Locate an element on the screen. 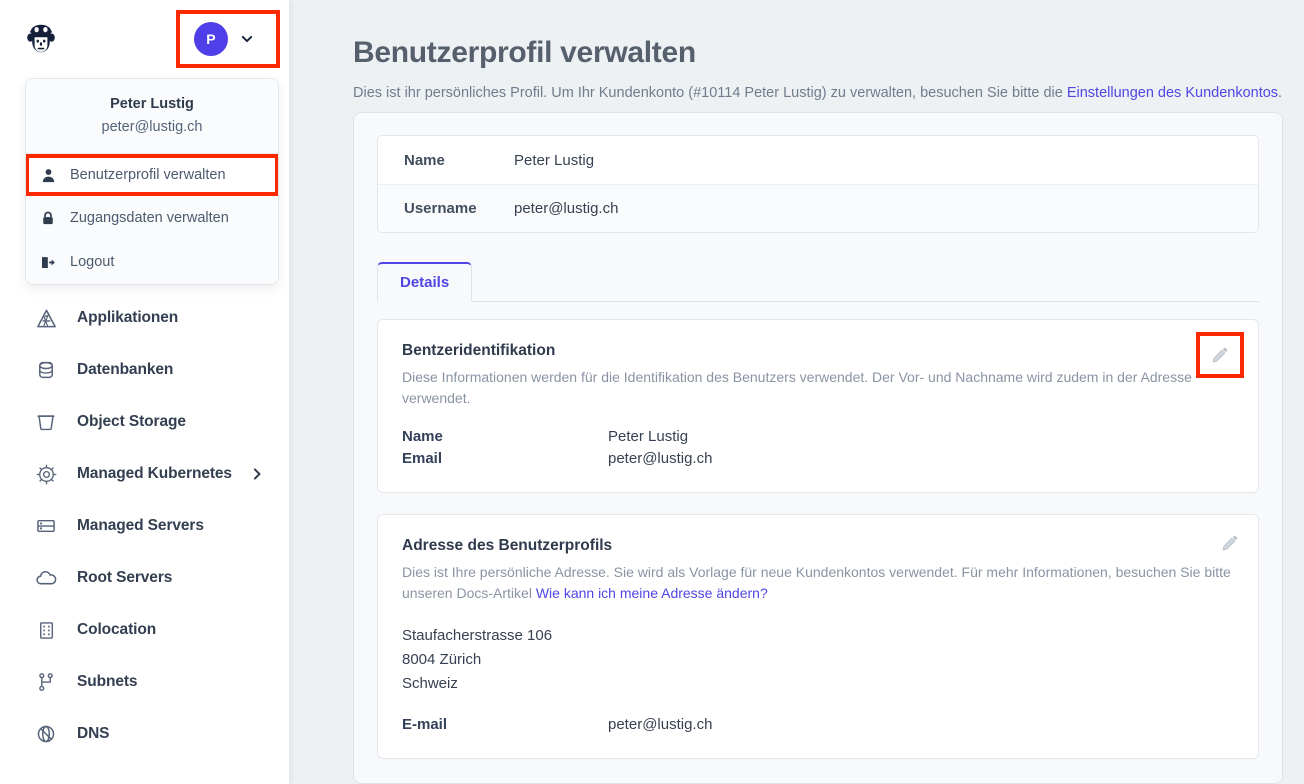 This screenshot has height=784, width=1304. dns-globe-icon is located at coordinates (46, 734).